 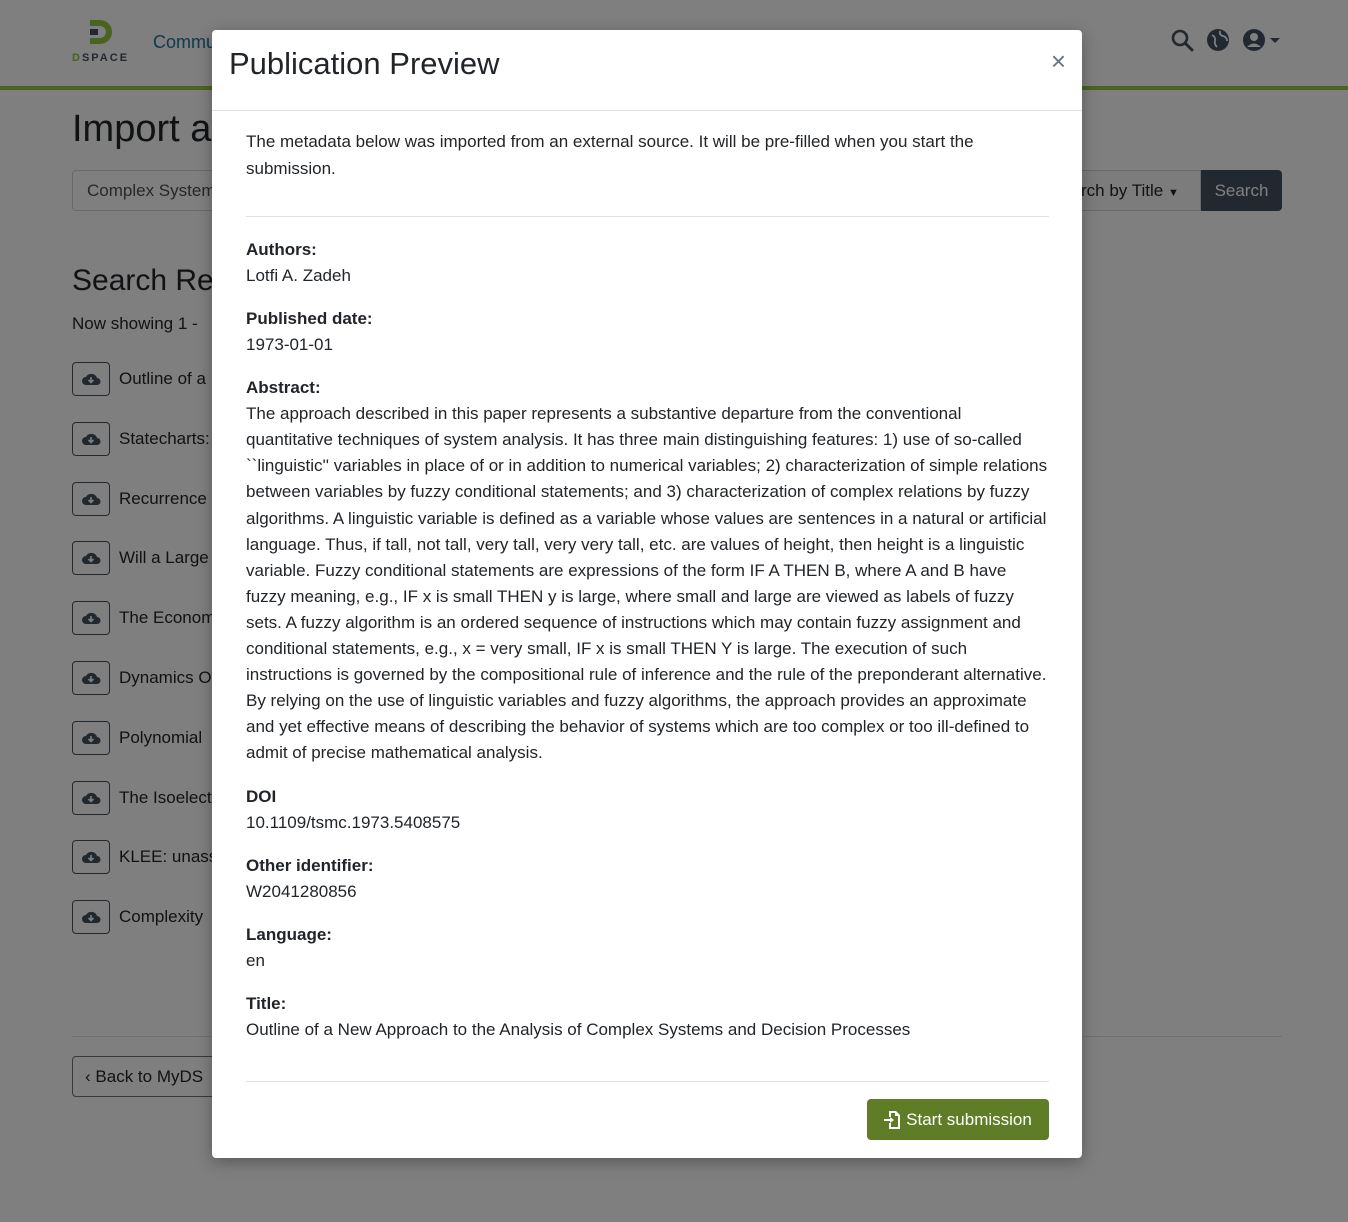 What do you see at coordinates (266, 1003) in the screenshot?
I see `field-label: Title:` at bounding box center [266, 1003].